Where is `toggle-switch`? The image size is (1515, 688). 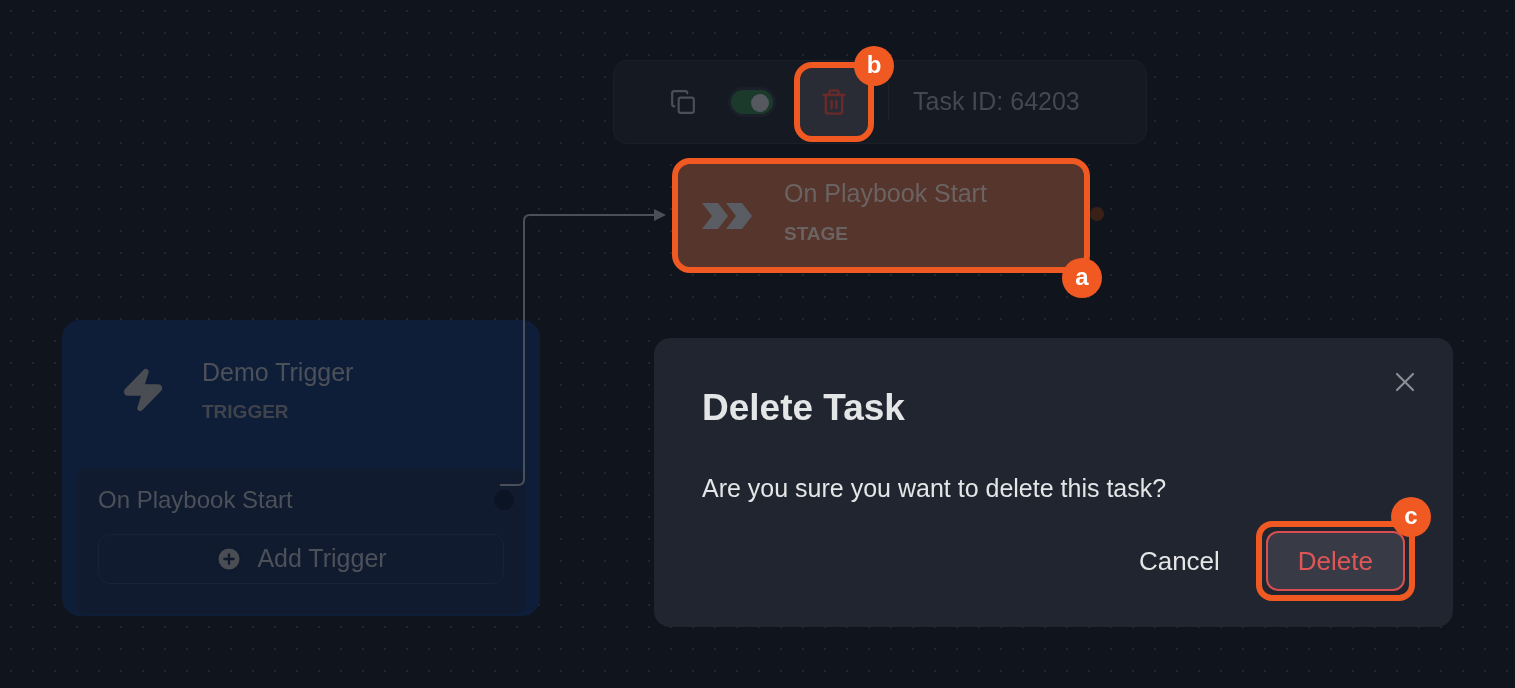 toggle-switch is located at coordinates (752, 102).